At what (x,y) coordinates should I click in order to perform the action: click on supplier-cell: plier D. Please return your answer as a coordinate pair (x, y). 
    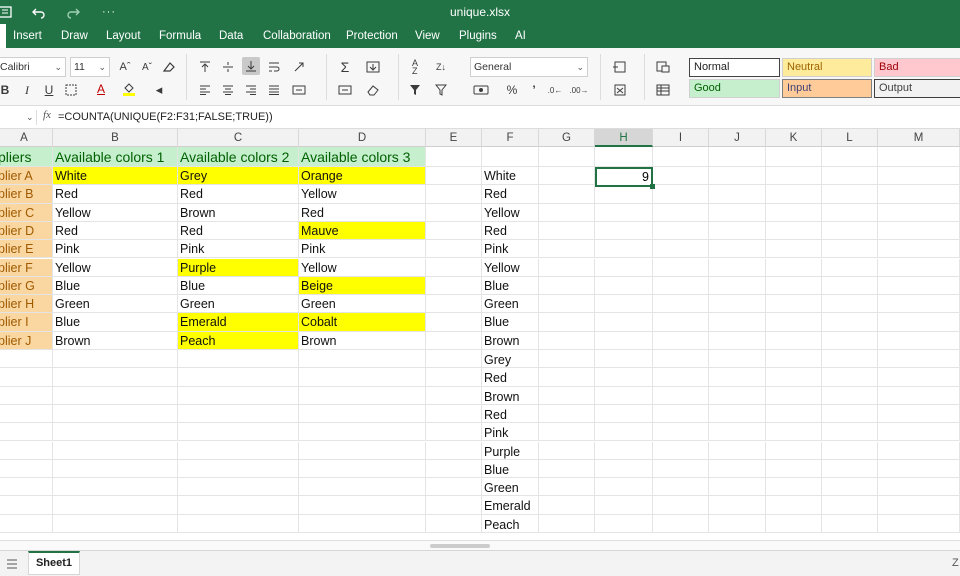
    Looking at the image, I should click on (26, 231).